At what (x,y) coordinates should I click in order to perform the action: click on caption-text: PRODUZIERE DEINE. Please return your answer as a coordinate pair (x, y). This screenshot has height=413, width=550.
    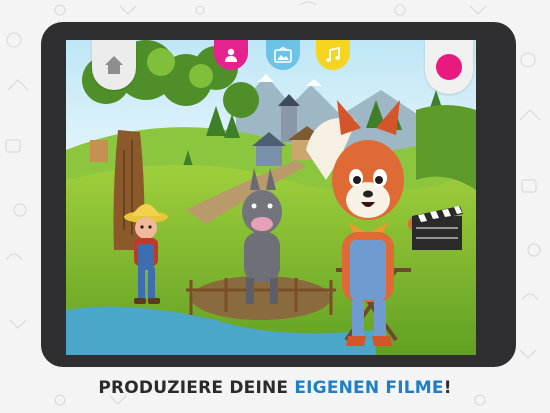
    Looking at the image, I should click on (196, 388).